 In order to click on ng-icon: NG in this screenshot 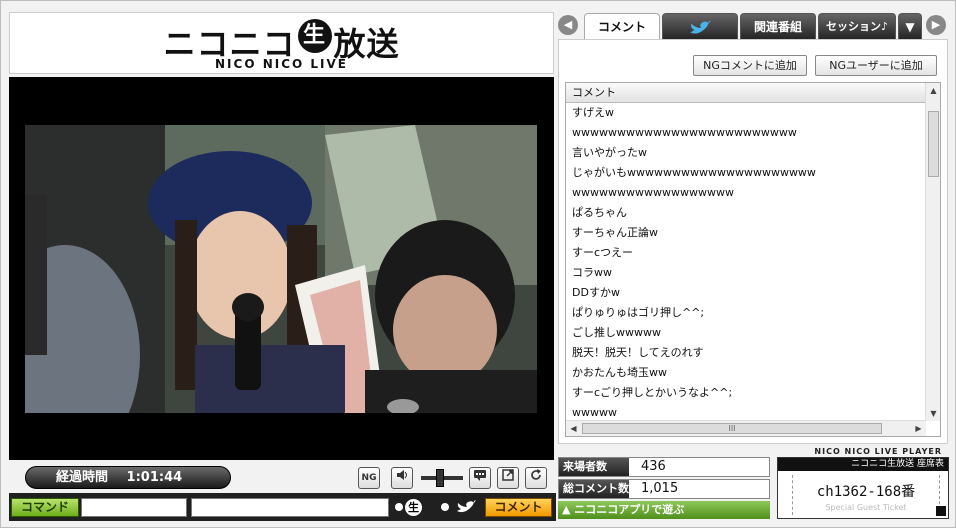, I will do `click(369, 478)`.